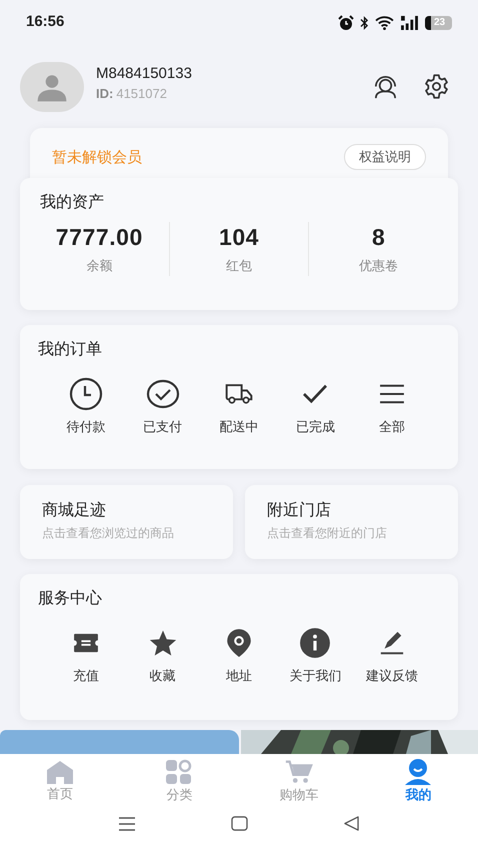  Describe the element at coordinates (144, 74) in the screenshot. I see `user-name: M8484150133` at that location.